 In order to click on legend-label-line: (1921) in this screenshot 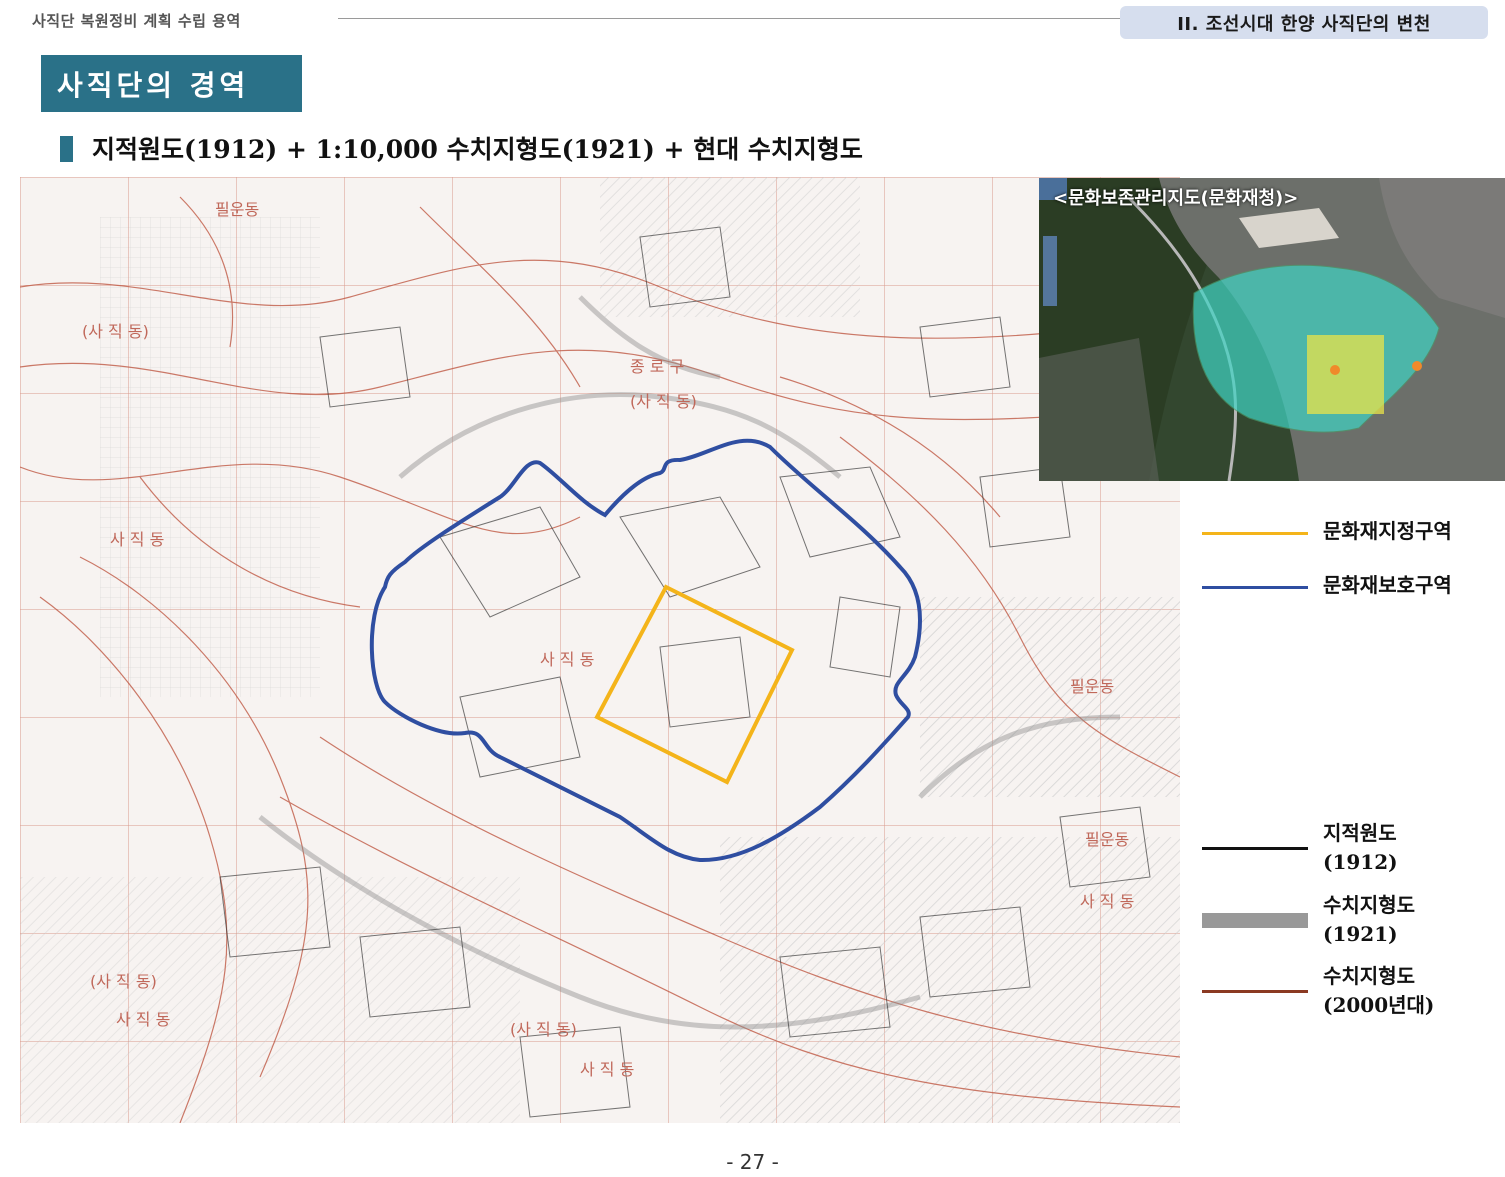, I will do `click(1360, 934)`.